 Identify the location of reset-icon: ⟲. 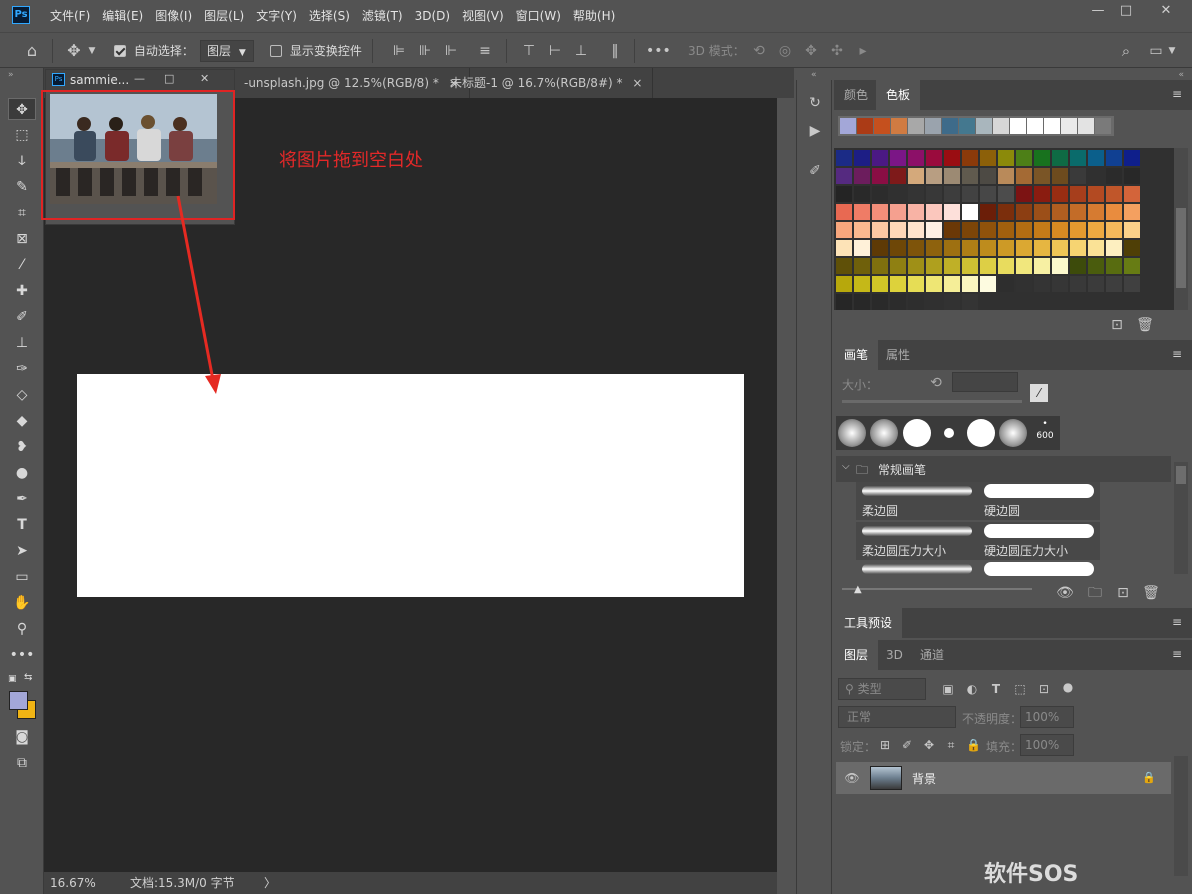
(936, 383).